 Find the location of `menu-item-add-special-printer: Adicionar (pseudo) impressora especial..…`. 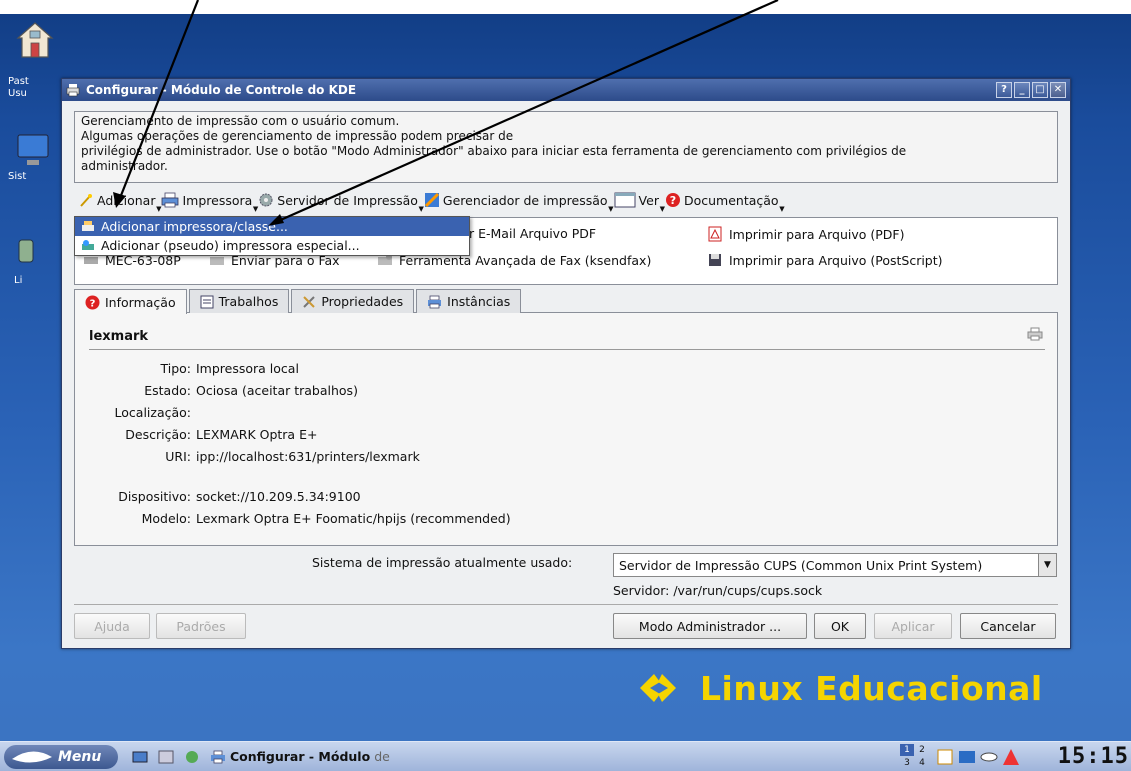

menu-item-add-special-printer: Adicionar (pseudo) impressora especial..… is located at coordinates (272, 245).